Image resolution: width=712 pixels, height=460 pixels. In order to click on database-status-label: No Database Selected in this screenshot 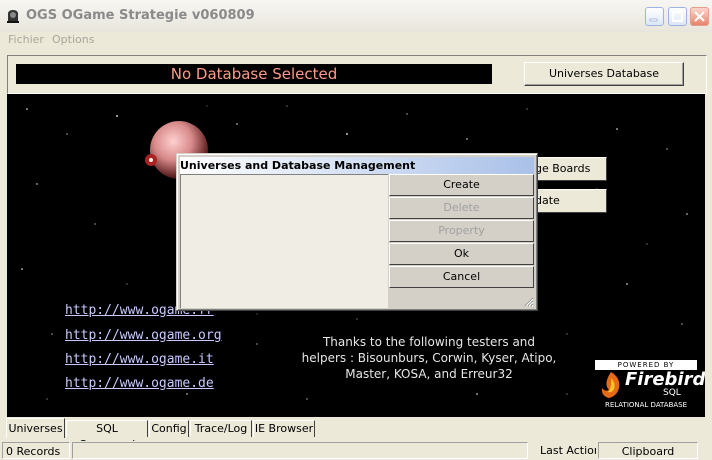, I will do `click(254, 74)`.